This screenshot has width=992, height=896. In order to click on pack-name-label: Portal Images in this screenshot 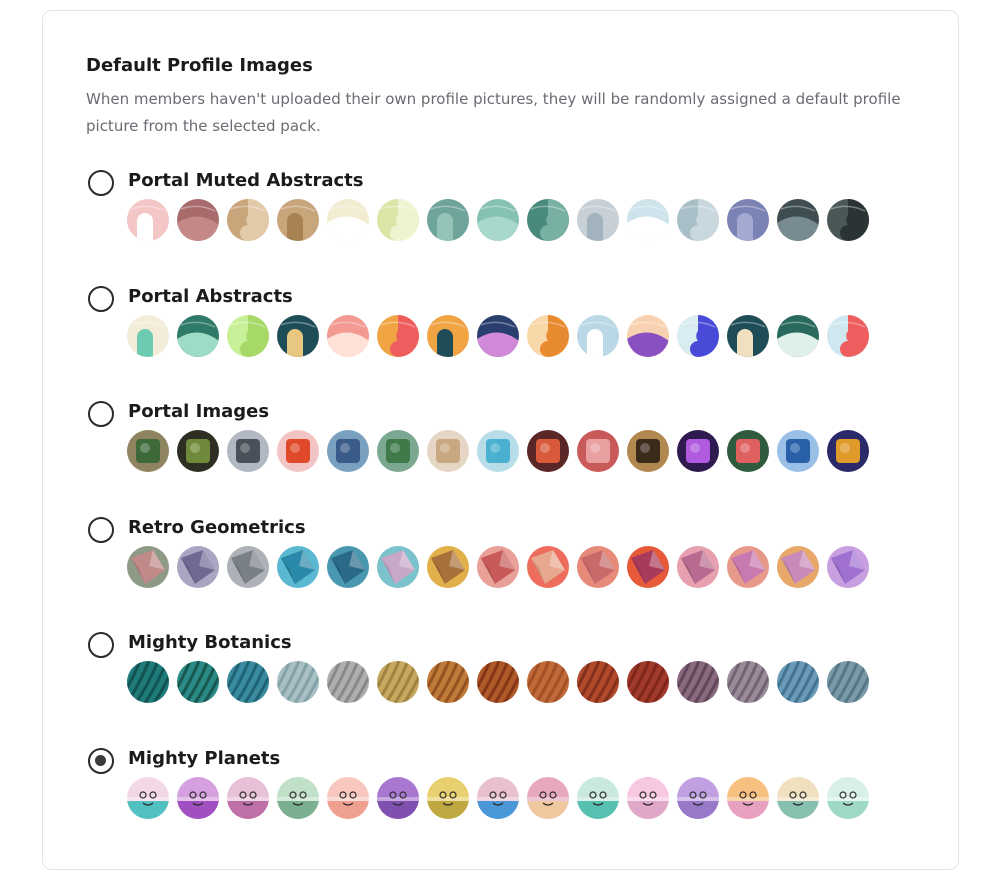, I will do `click(198, 412)`.